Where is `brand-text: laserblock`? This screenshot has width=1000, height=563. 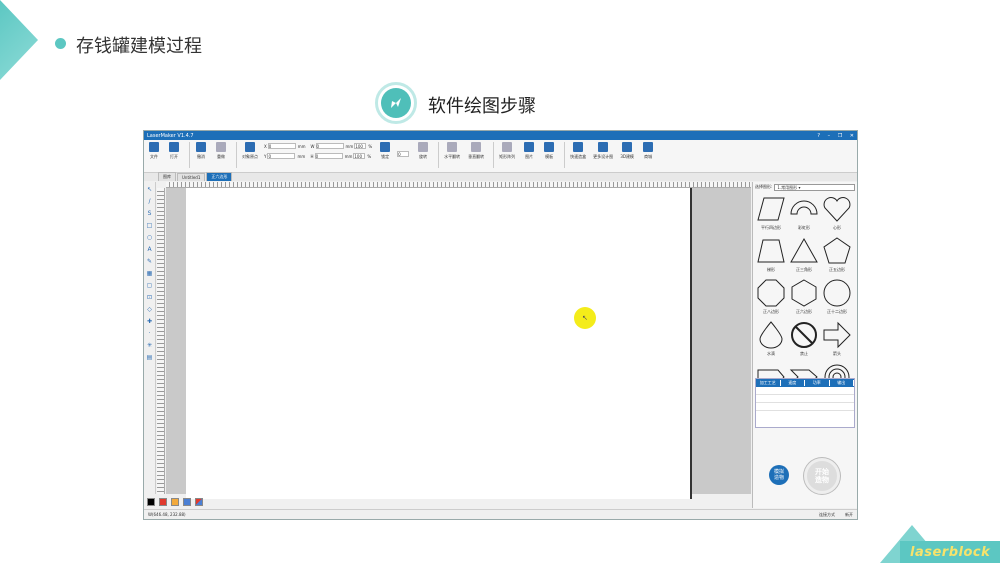
brand-text: laserblock is located at coordinates (950, 552).